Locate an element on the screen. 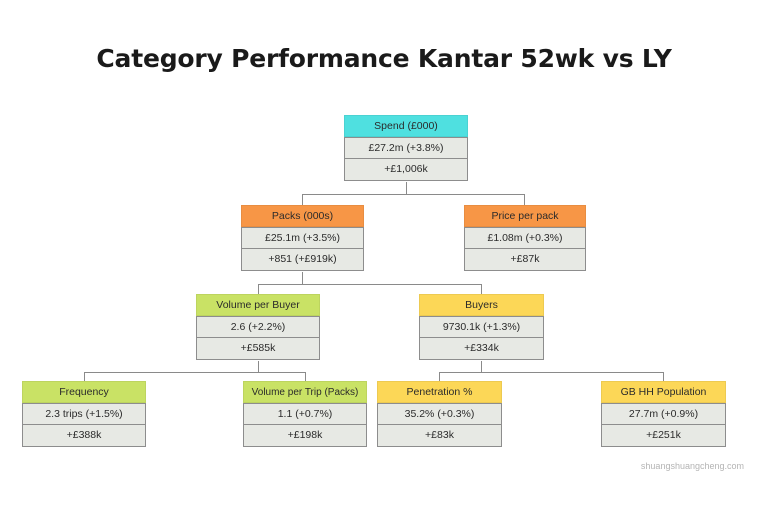 The image size is (768, 512). node-gb-hh-population-contribution: +£251k is located at coordinates (663, 436).